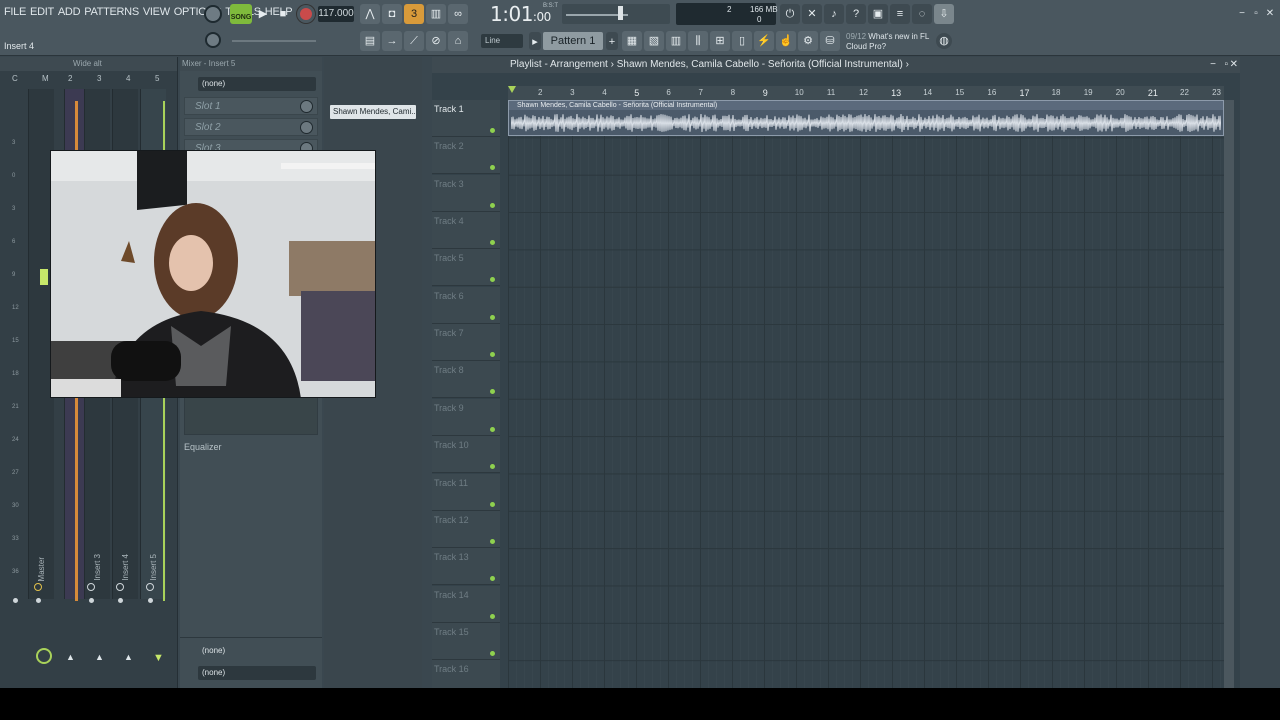  I want to click on news-panel: 09/12 What's new in FL Cloud Pro?, so click(887, 42).